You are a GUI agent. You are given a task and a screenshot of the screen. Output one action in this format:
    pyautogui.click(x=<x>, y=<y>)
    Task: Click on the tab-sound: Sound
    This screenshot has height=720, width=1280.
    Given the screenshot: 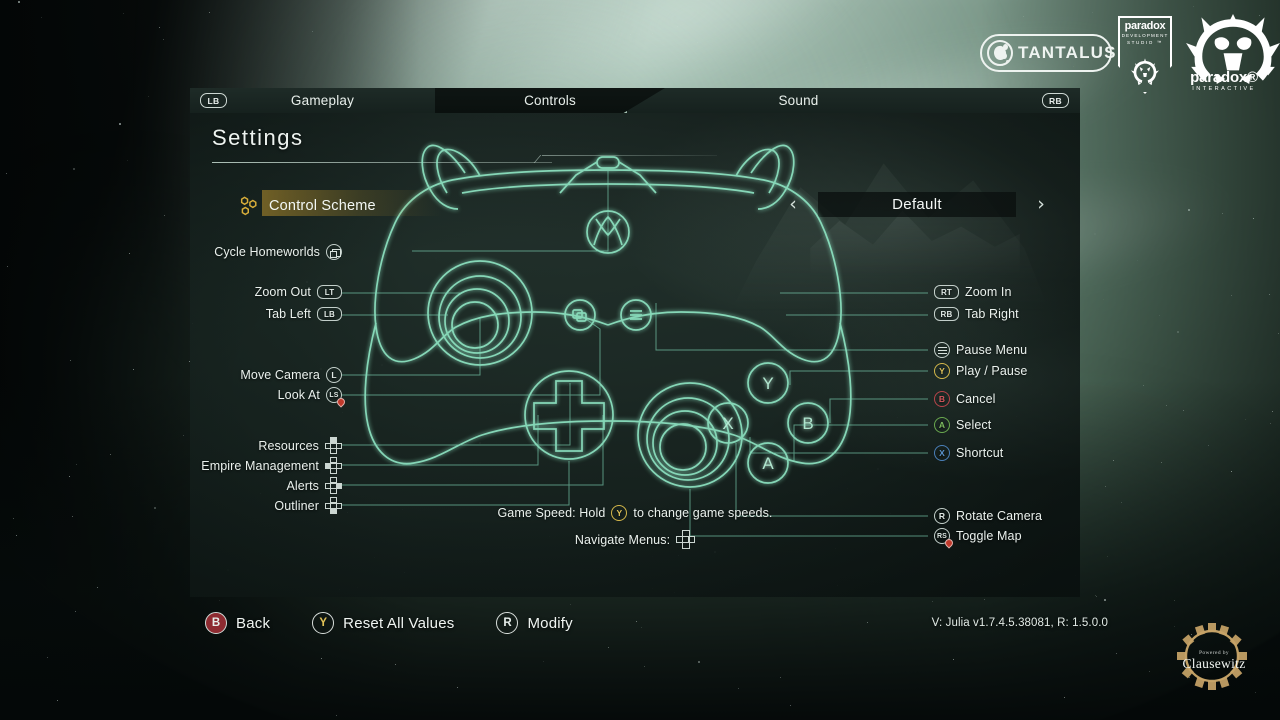 What is the action you would take?
    pyautogui.click(x=783, y=100)
    